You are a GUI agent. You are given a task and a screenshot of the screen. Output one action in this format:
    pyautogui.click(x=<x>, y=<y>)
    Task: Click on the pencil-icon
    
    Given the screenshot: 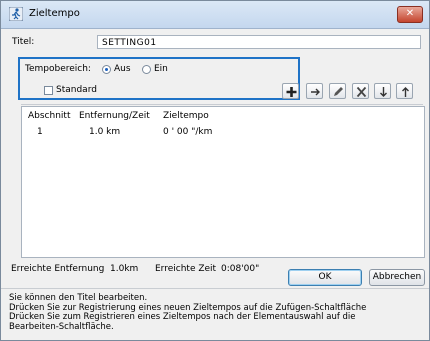 What is the action you would take?
    pyautogui.click(x=338, y=91)
    